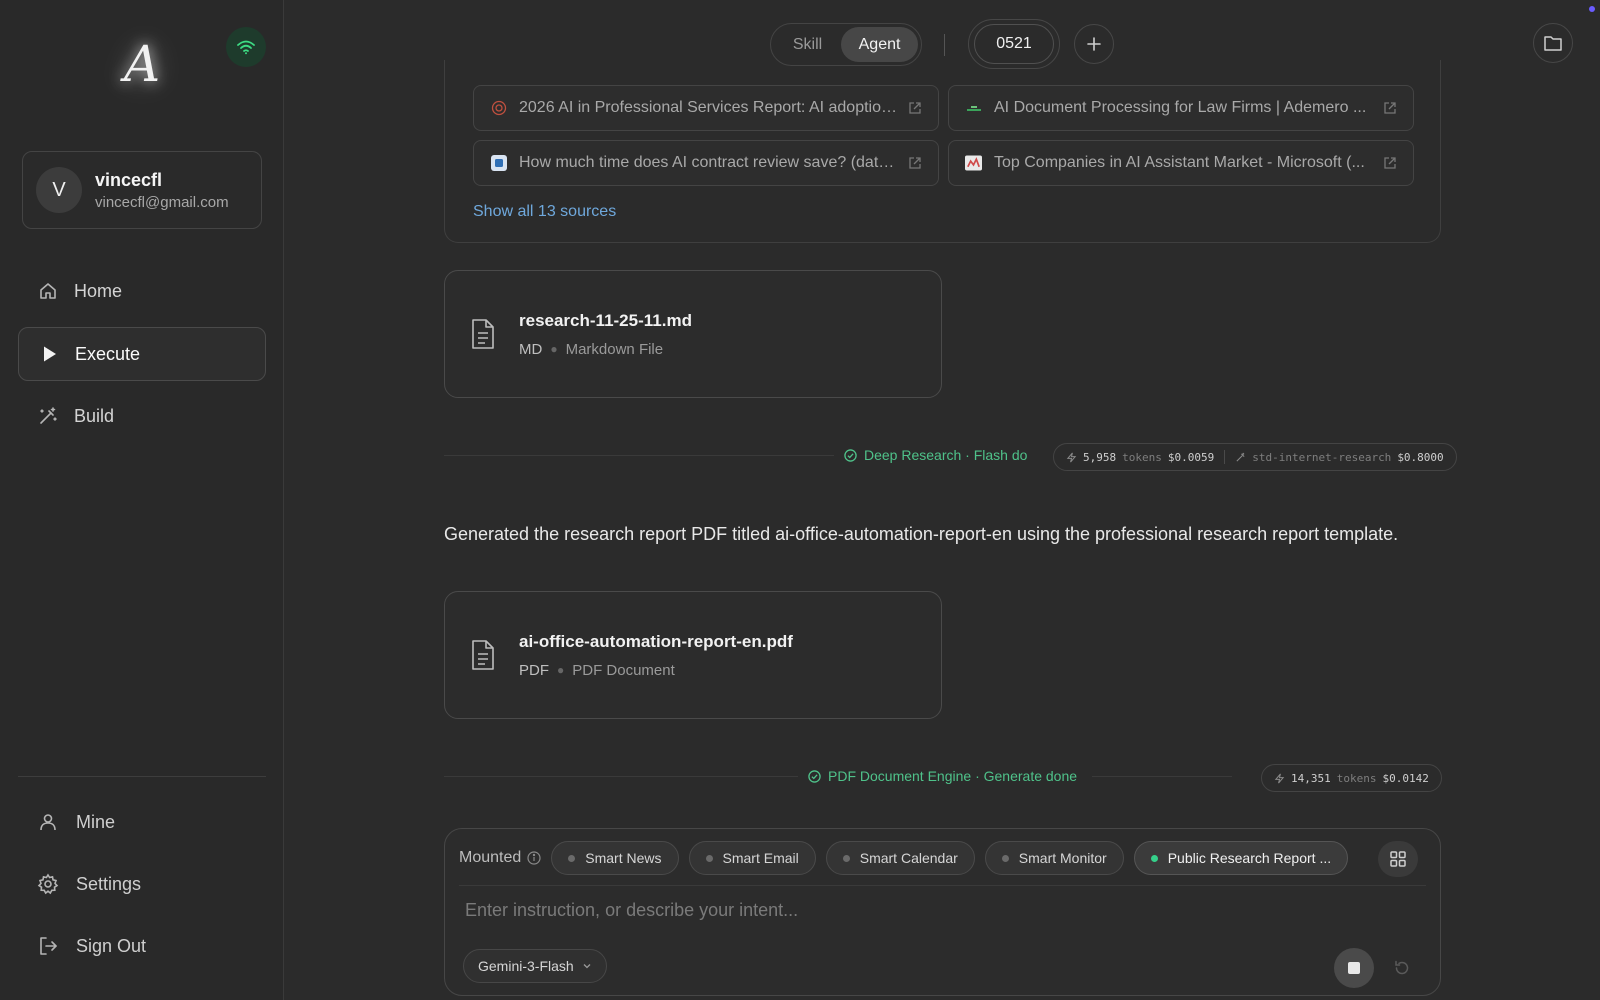 The height and width of the screenshot is (1000, 1600). I want to click on connection-status-icon, so click(246, 47).